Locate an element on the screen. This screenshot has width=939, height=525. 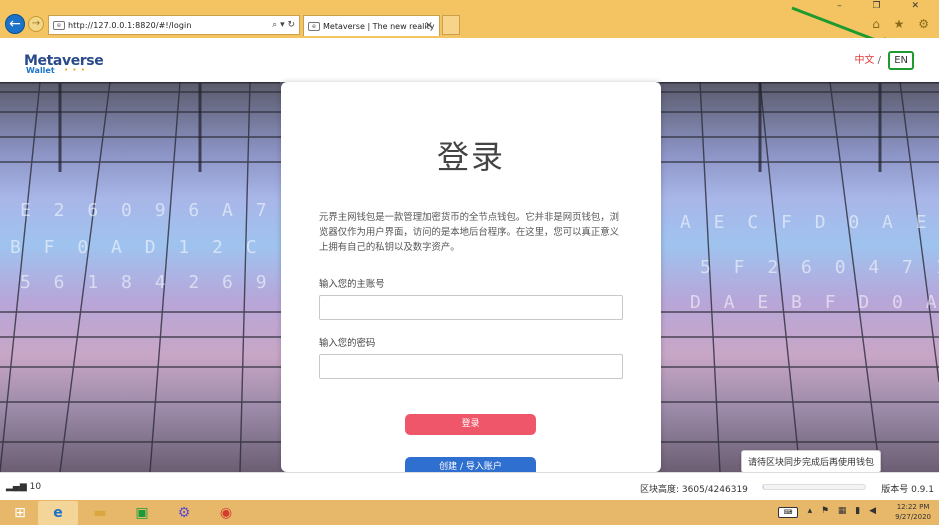
forward-button: → is located at coordinates (36, 24).